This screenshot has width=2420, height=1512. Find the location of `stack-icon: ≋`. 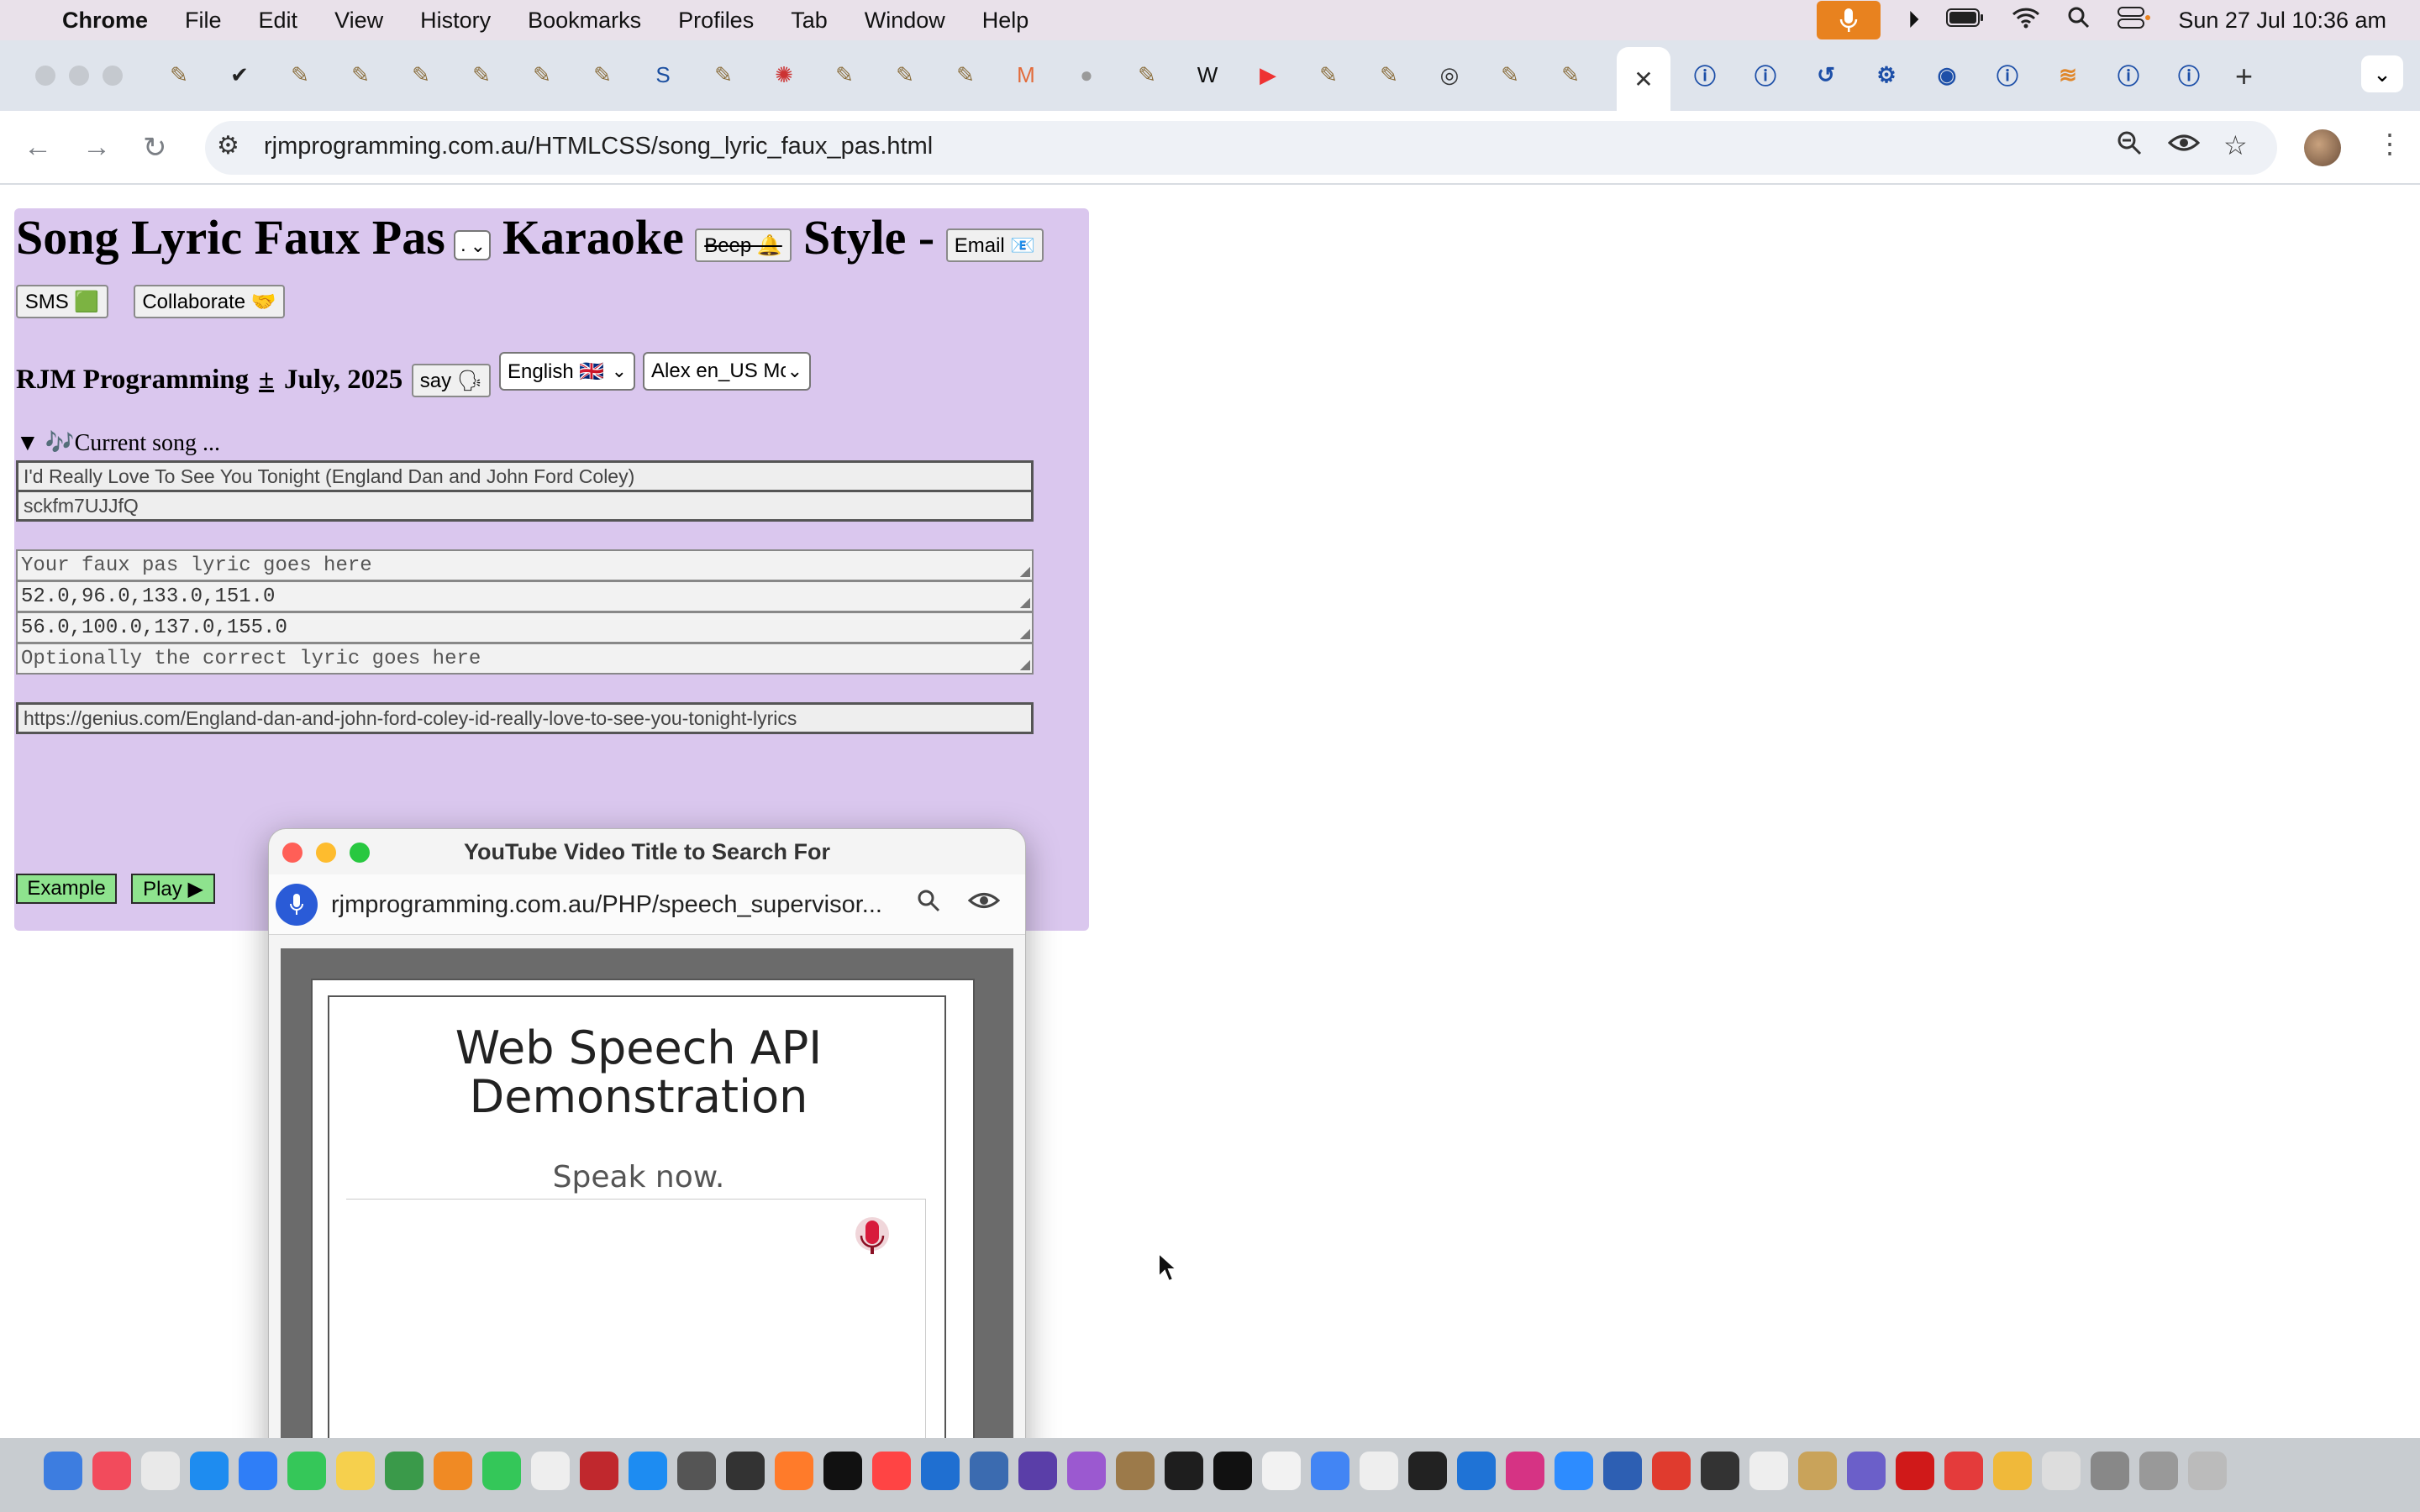

stack-icon: ≋ is located at coordinates (2068, 74).